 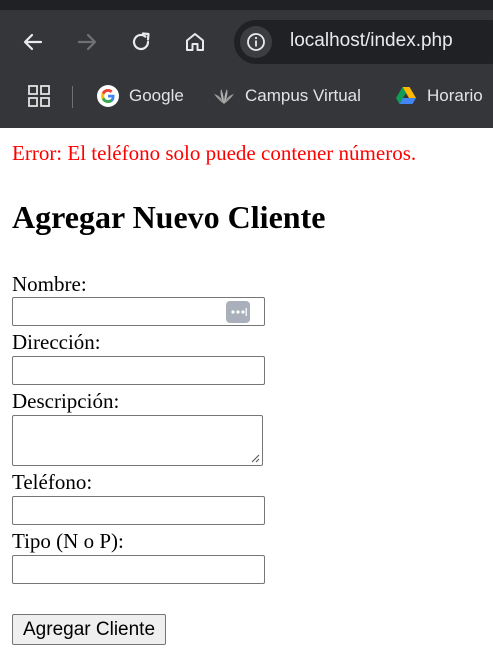 What do you see at coordinates (66, 401) in the screenshot?
I see `descripcion-label: Descripción:` at bounding box center [66, 401].